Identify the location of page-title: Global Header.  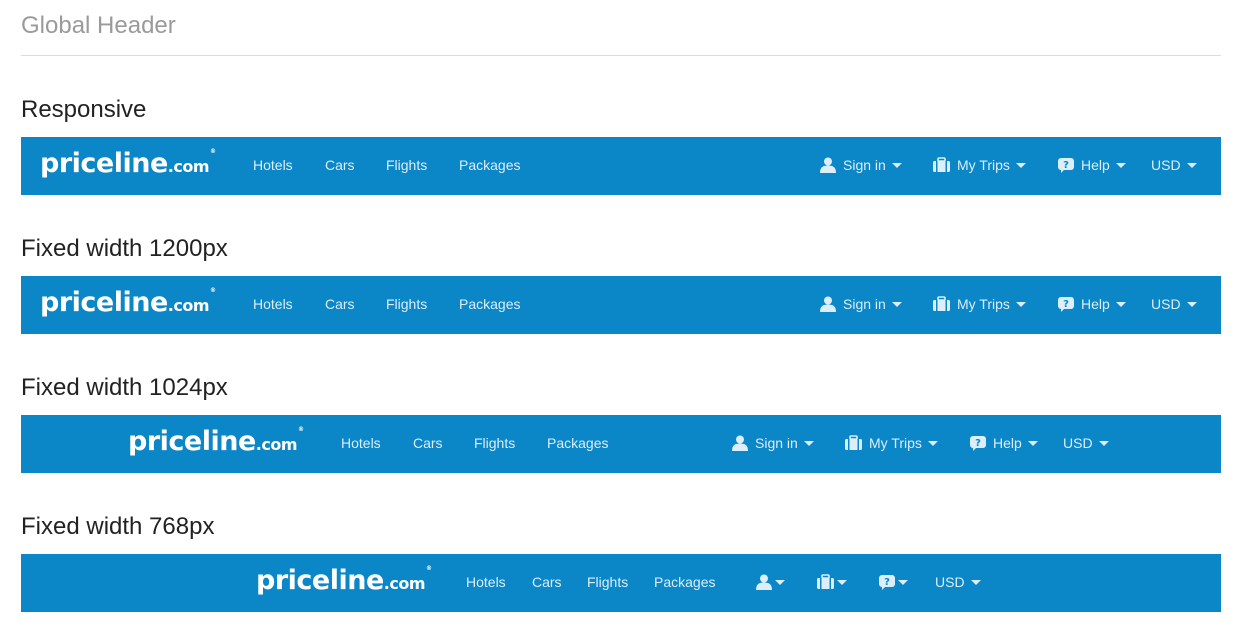
(98, 25).